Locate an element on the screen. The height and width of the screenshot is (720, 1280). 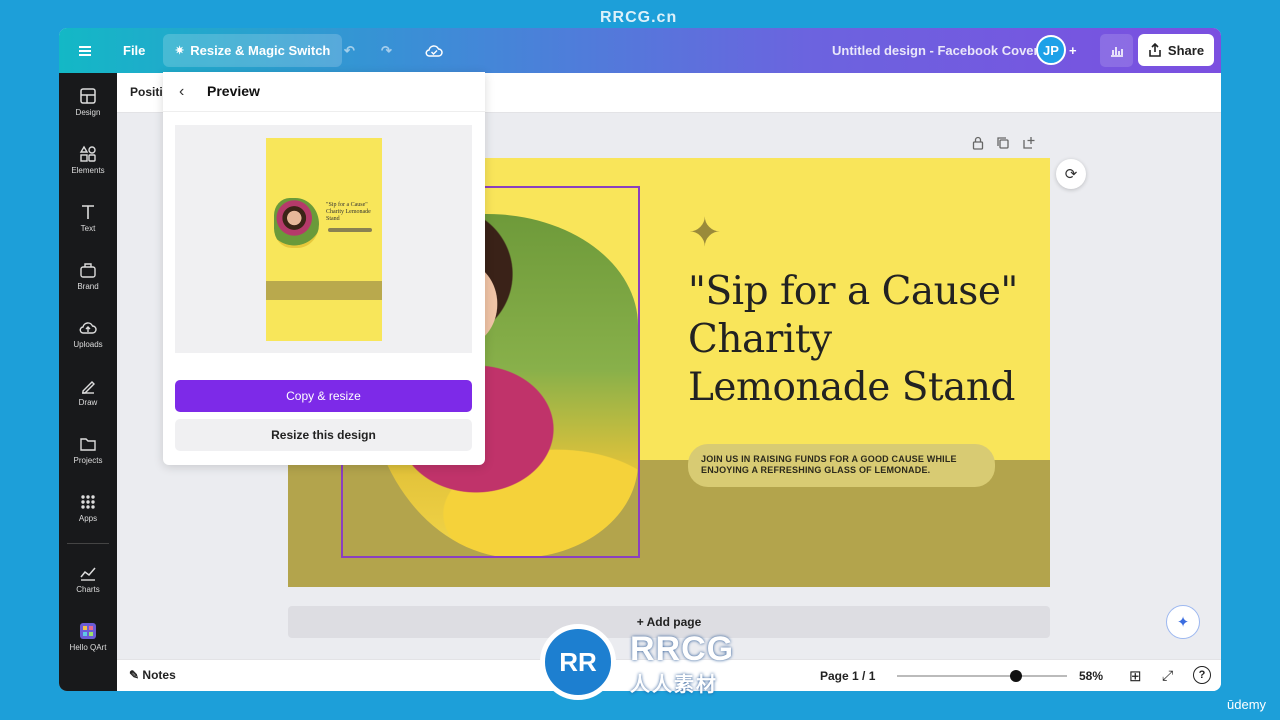
lock-icon is located at coordinates (978, 143).